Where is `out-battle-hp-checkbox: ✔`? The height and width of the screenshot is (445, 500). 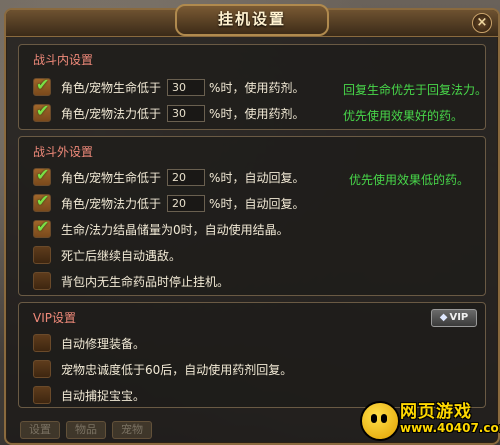 out-battle-hp-checkbox: ✔ is located at coordinates (42, 175).